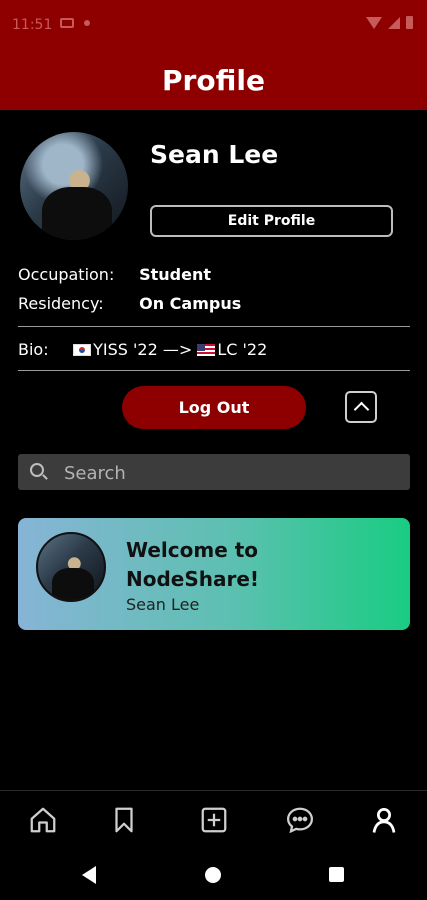  What do you see at coordinates (190, 303) in the screenshot?
I see `residency-value: On Campus` at bounding box center [190, 303].